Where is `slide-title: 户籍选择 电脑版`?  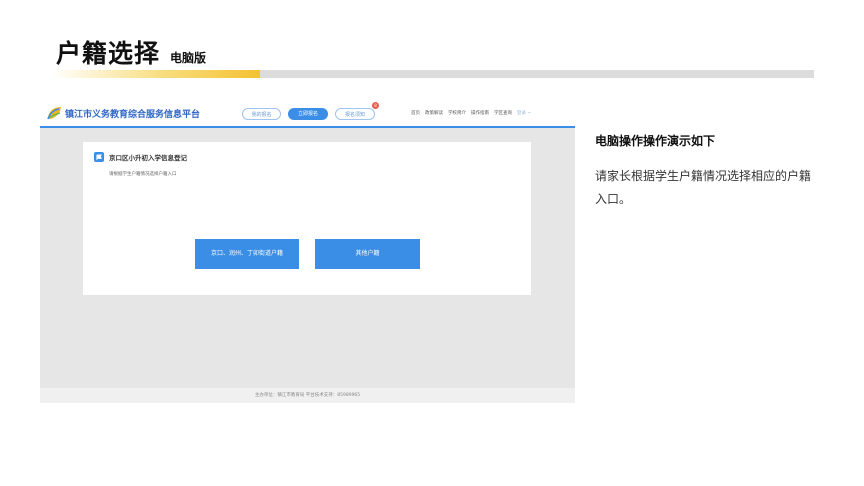 slide-title: 户籍选择 电脑版 is located at coordinates (131, 52).